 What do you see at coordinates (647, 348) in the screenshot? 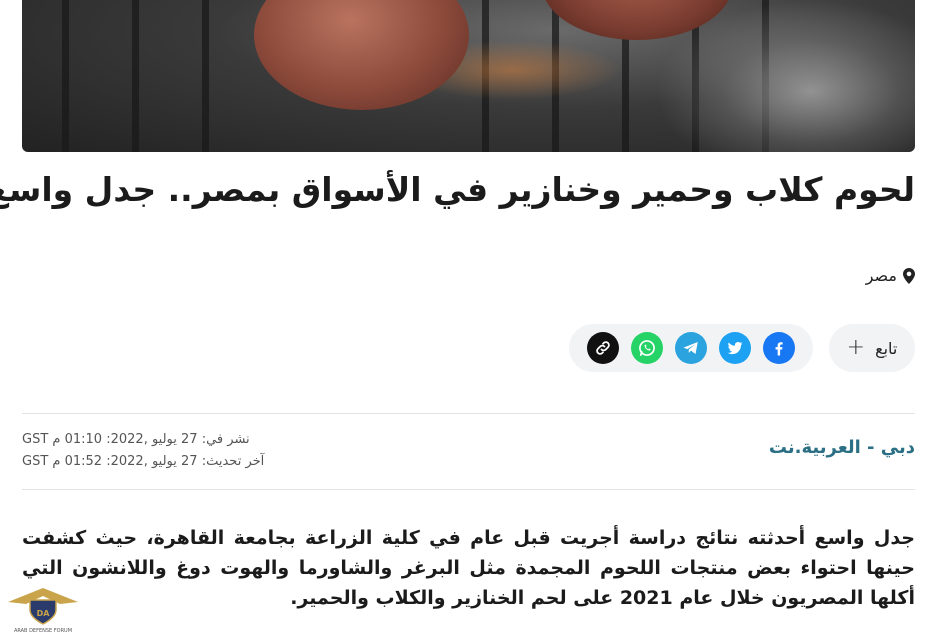
I see `whatsapp-icon` at bounding box center [647, 348].